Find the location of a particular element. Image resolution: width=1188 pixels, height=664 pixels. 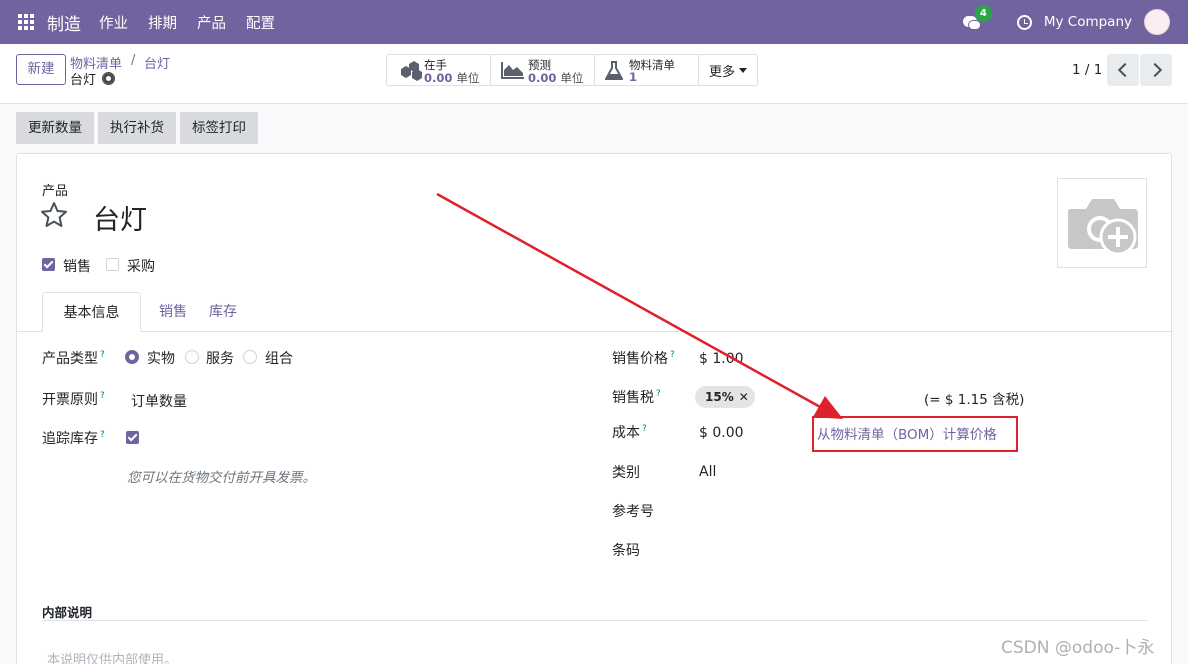

type-goods-radio is located at coordinates (132, 357).